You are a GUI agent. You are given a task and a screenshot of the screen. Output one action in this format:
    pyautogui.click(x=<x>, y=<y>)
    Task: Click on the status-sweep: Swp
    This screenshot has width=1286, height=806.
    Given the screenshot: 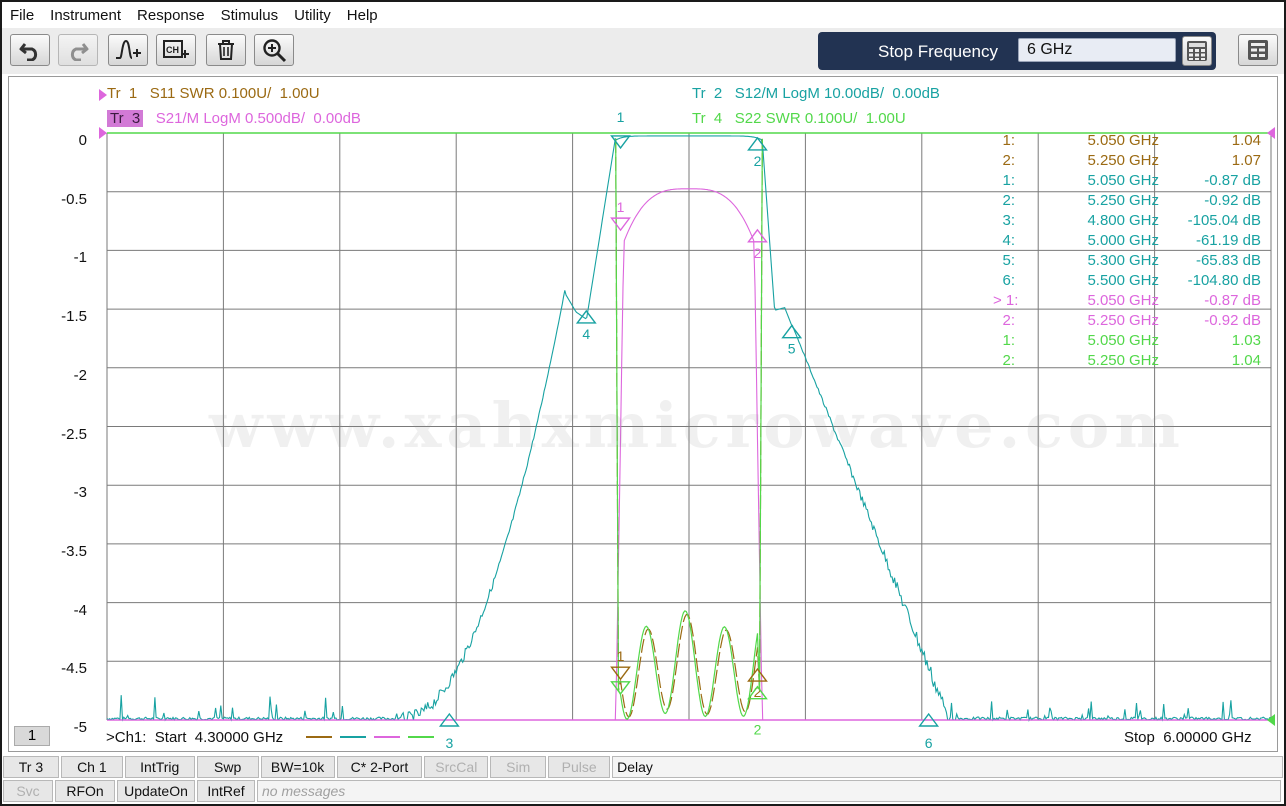 What is the action you would take?
    pyautogui.click(x=227, y=767)
    